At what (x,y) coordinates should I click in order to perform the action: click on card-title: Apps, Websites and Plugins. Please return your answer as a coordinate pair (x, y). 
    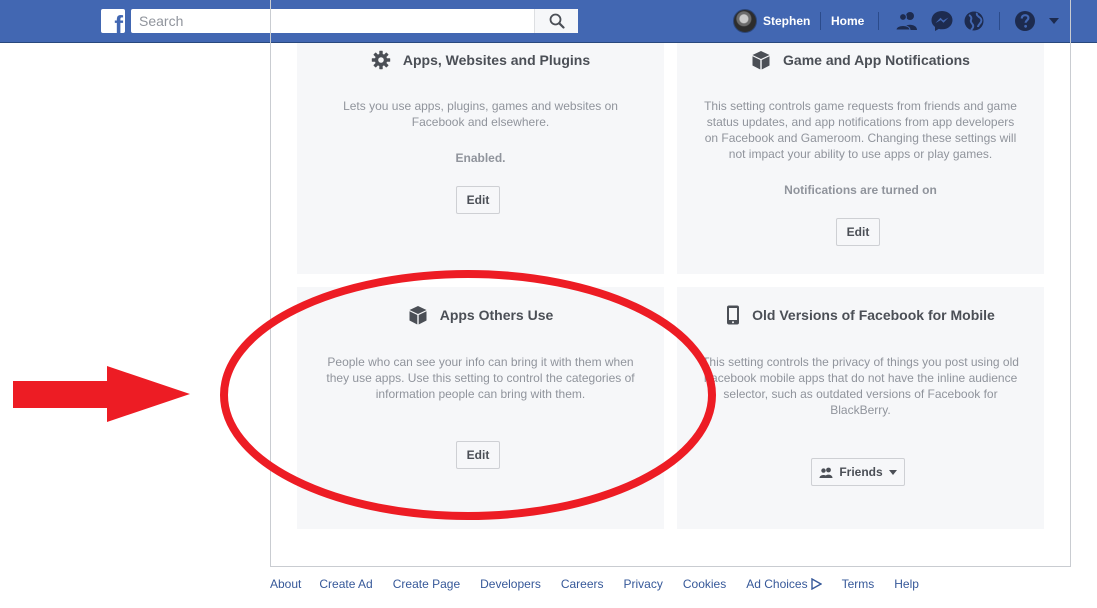
    Looking at the image, I should click on (480, 60).